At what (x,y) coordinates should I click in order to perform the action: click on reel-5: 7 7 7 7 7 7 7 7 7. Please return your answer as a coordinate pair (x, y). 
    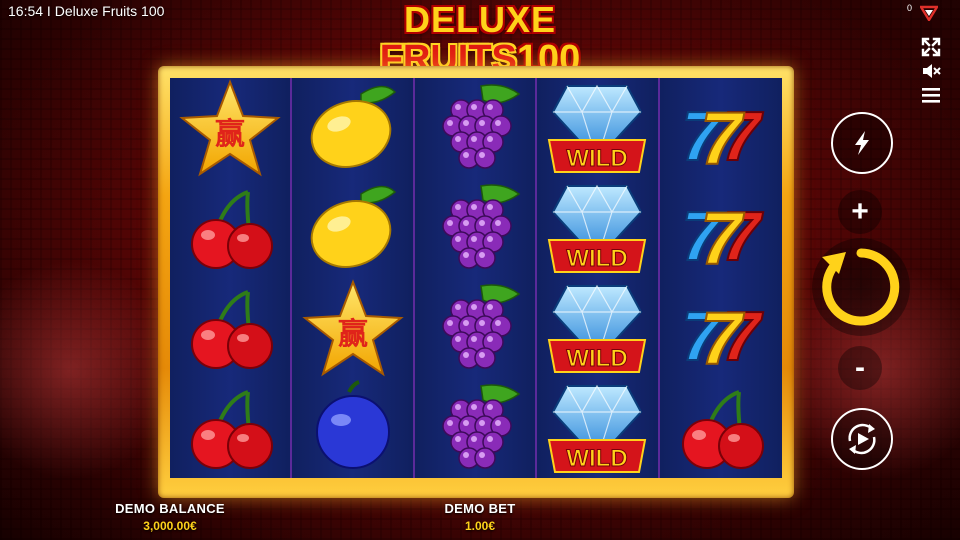
    Looking at the image, I should click on (720, 278).